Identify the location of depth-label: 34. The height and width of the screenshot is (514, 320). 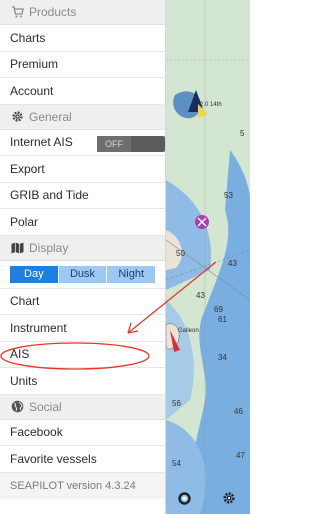
(222, 357).